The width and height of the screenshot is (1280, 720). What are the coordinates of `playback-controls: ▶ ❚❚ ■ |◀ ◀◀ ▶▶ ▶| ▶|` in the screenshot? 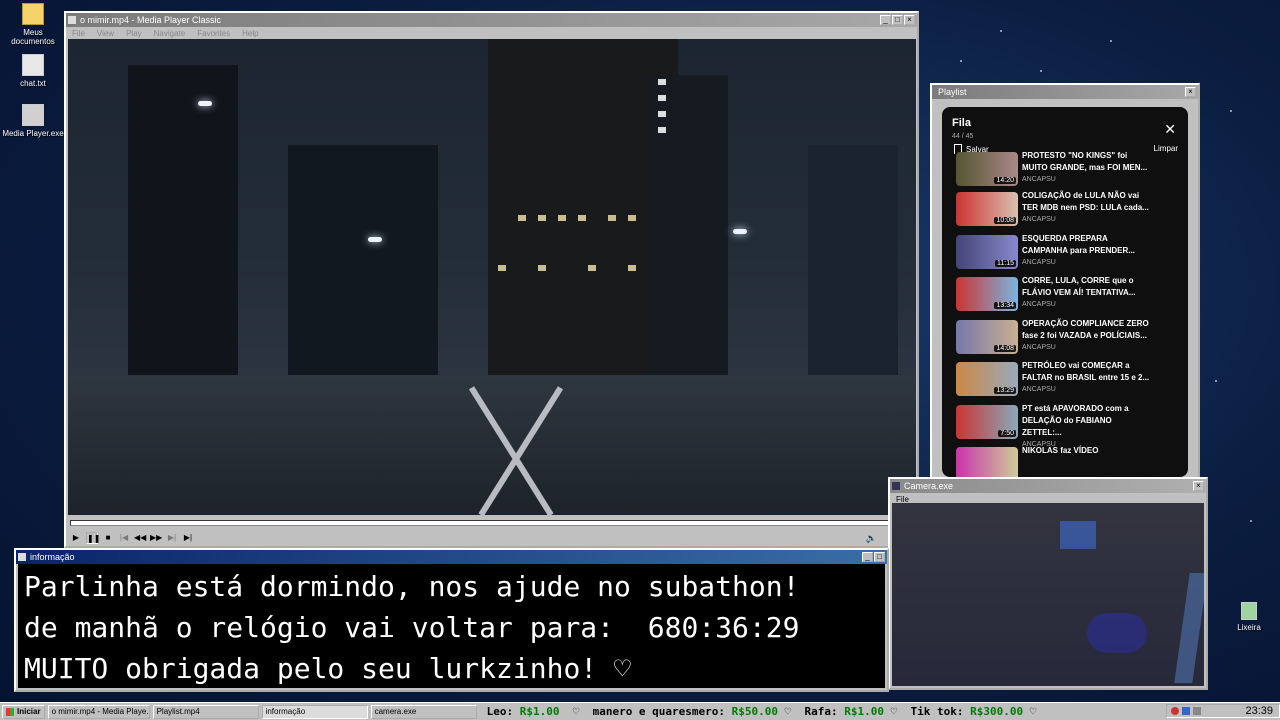 It's located at (132, 538).